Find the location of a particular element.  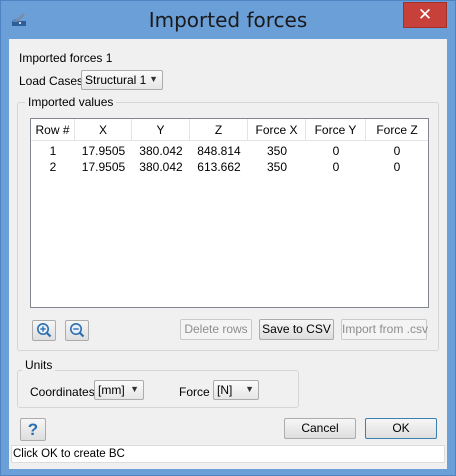

help-icon: ? is located at coordinates (33, 429).